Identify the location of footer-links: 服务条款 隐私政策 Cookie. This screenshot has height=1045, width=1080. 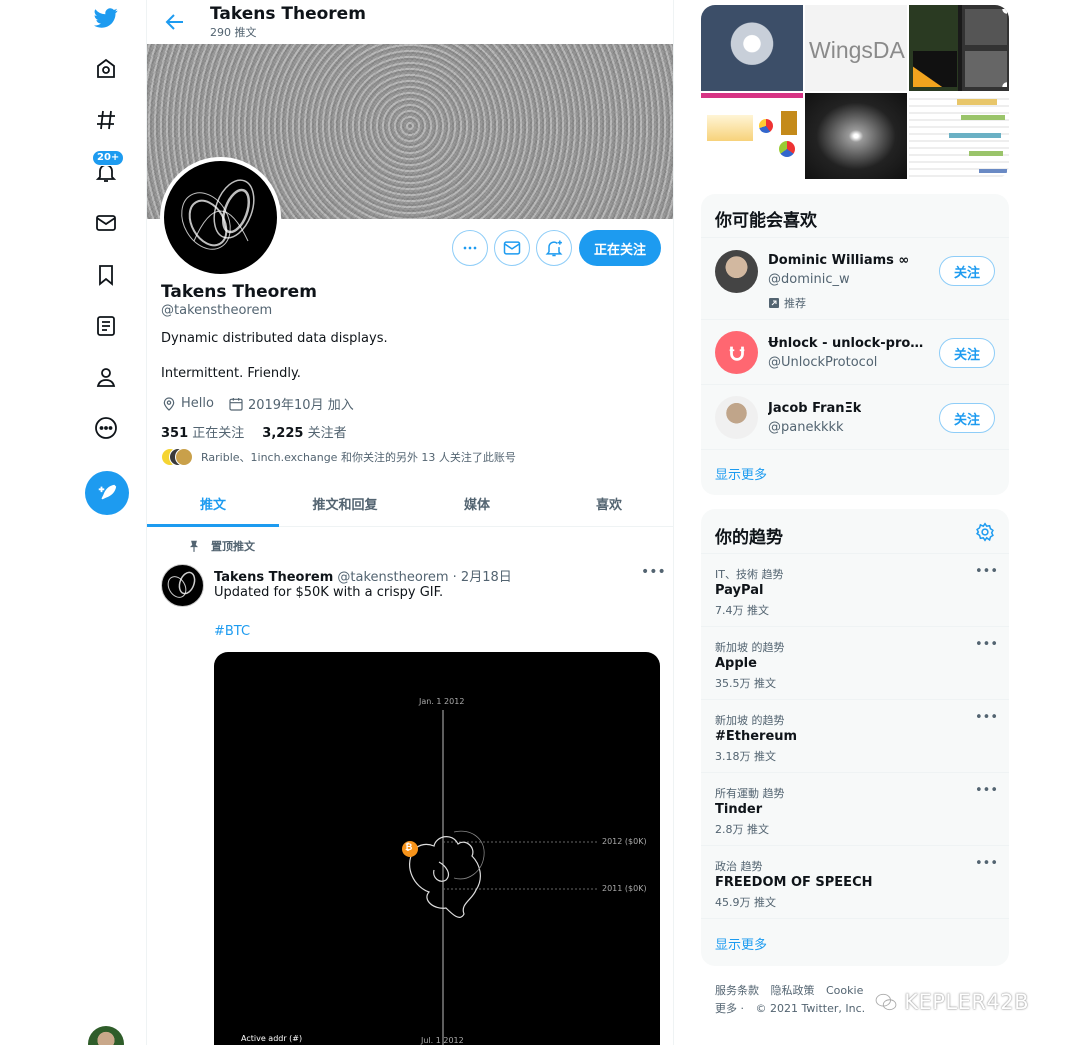
(793, 990).